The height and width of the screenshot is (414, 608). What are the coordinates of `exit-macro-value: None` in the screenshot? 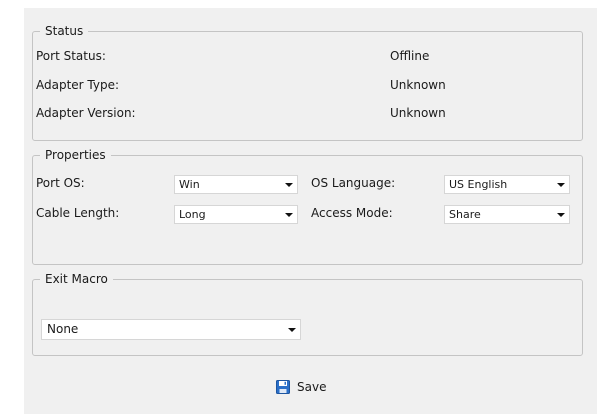 It's located at (63, 329).